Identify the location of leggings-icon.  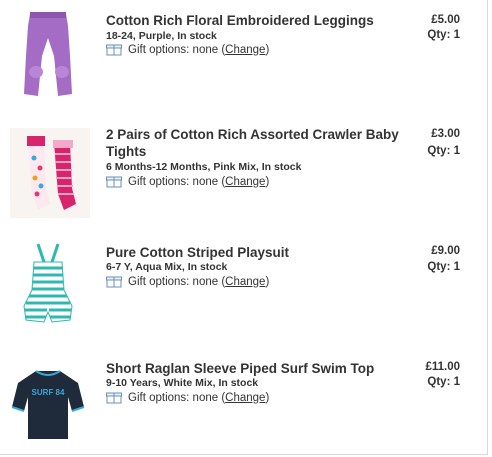
(48, 54).